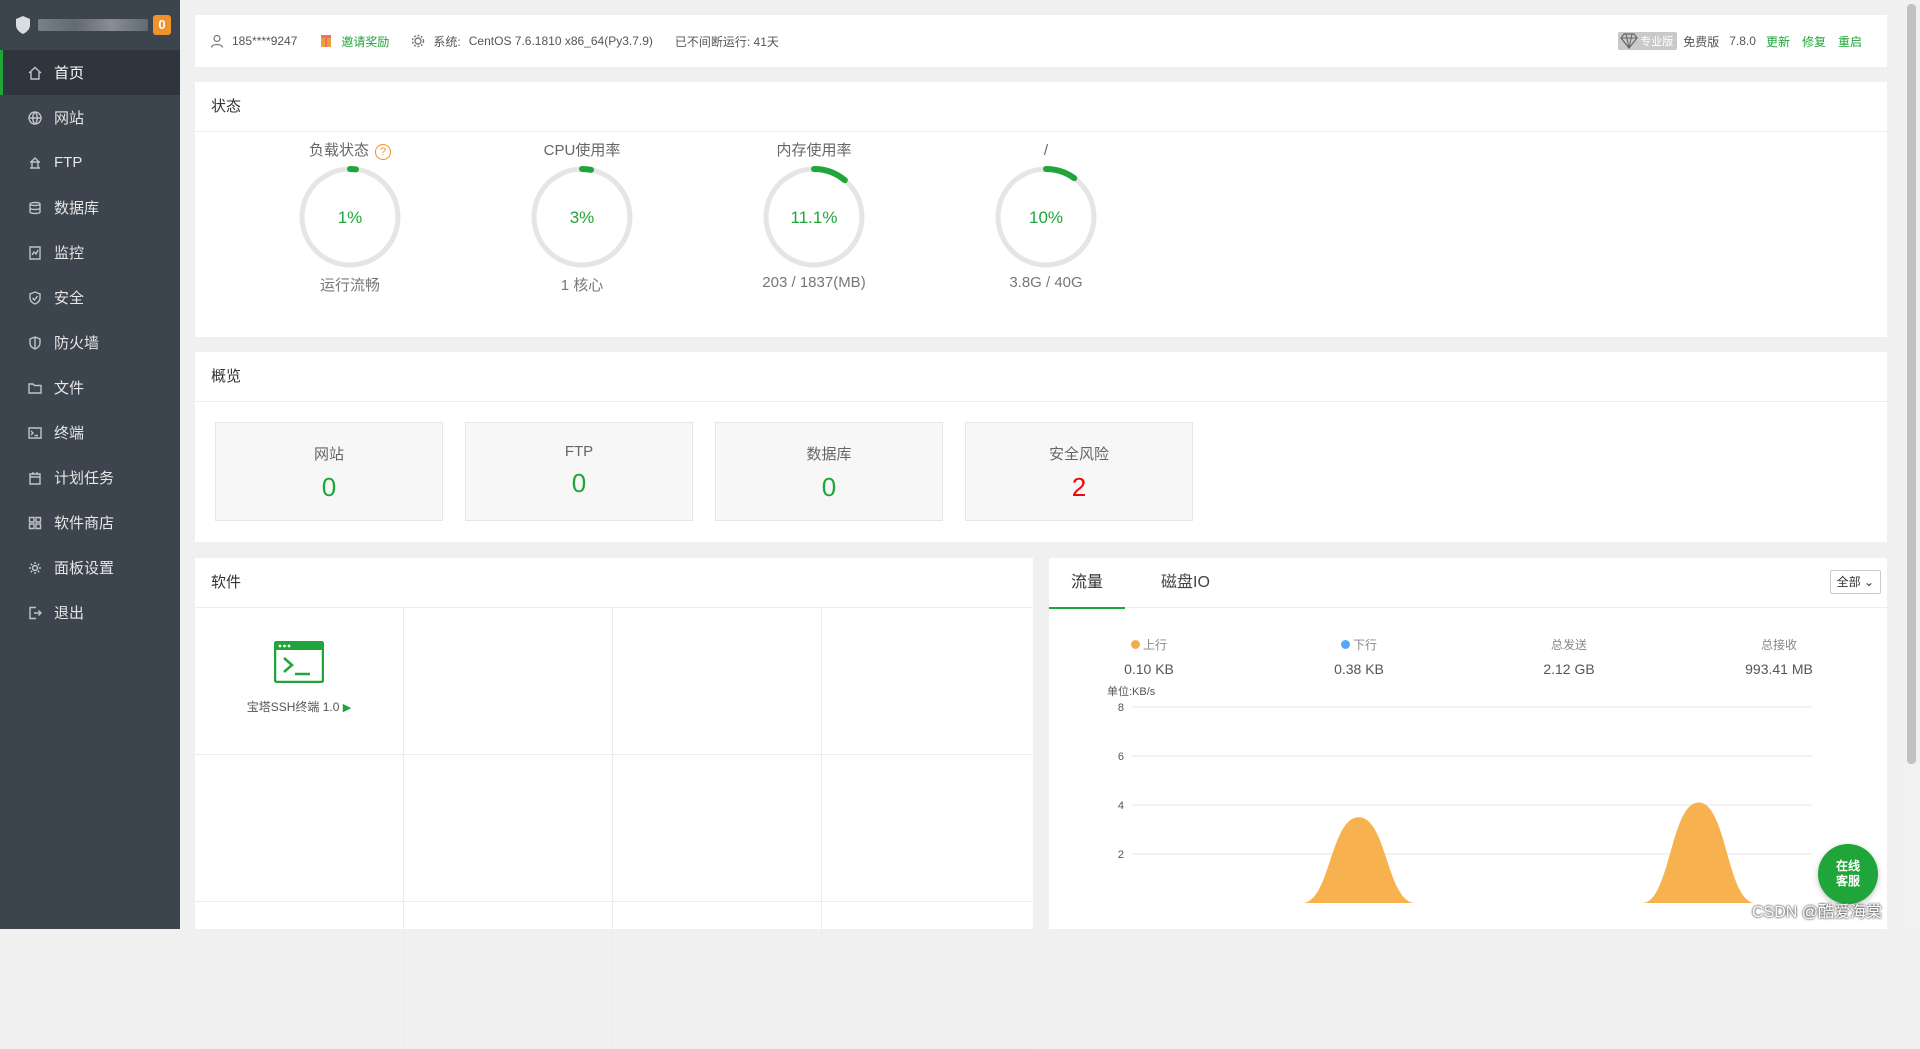  What do you see at coordinates (829, 454) in the screenshot?
I see `overview-card-label: 数据库` at bounding box center [829, 454].